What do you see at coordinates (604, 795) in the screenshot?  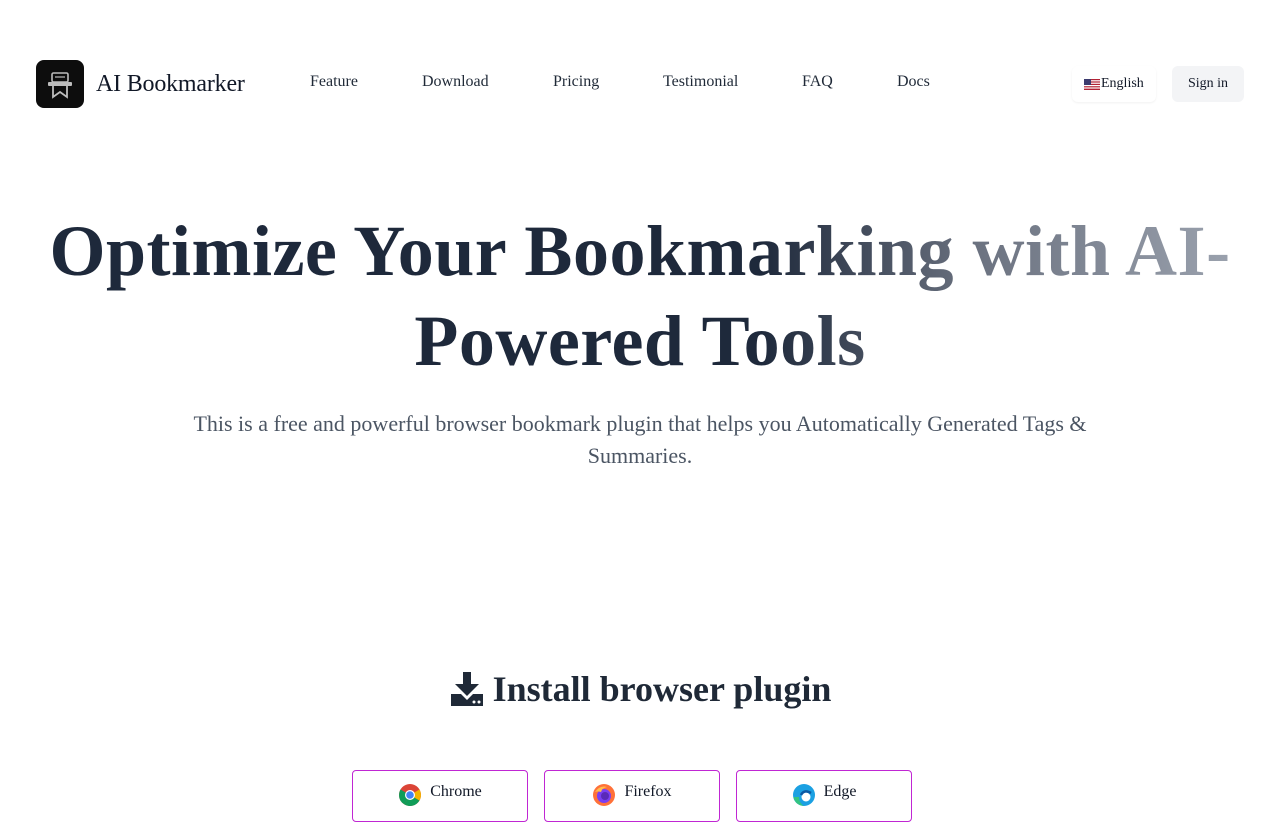 I see `firefox-icon` at bounding box center [604, 795].